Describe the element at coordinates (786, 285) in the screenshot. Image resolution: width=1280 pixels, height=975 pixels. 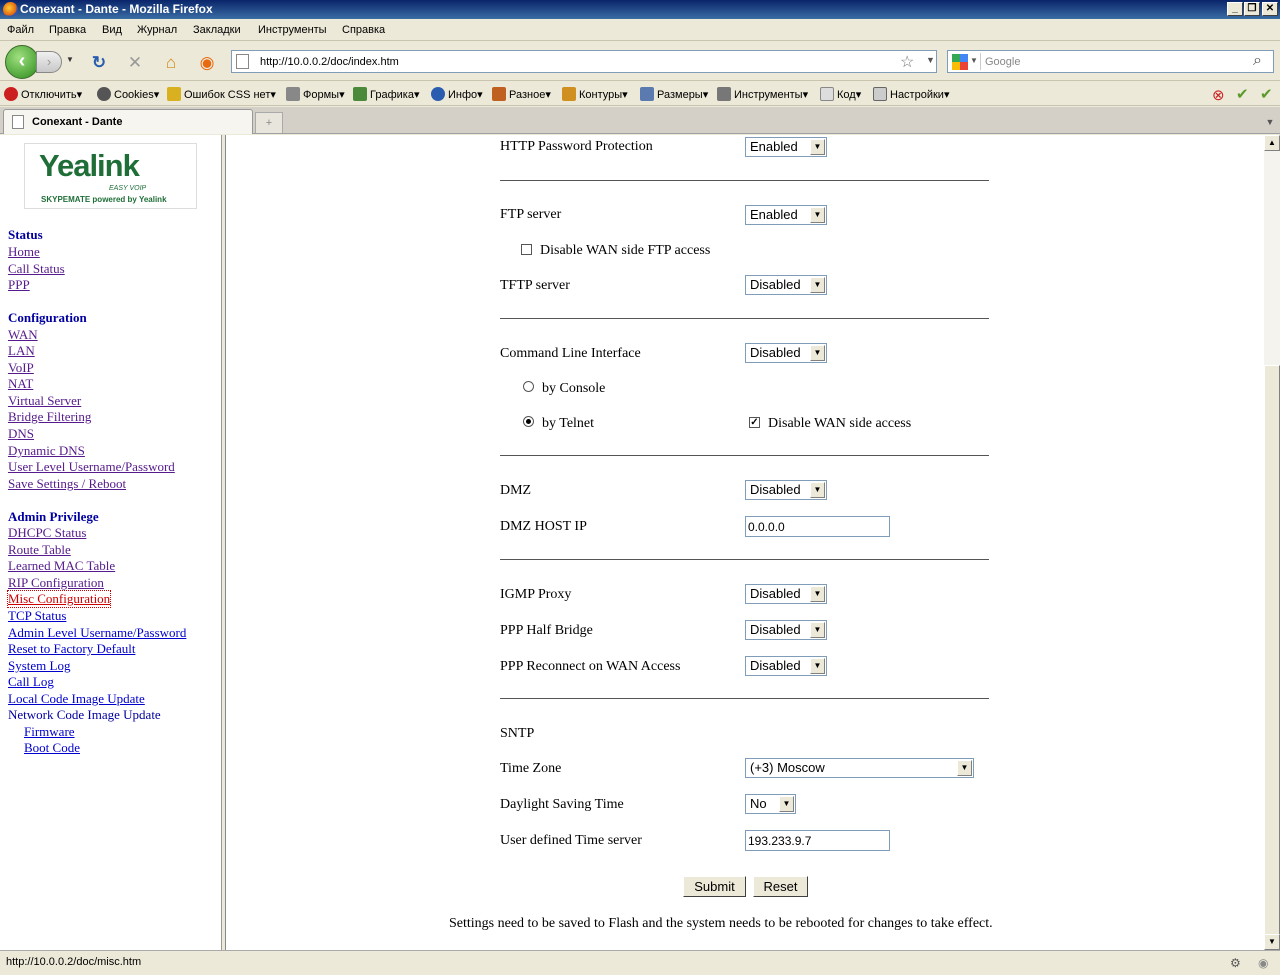
I see `tftp-server-select: Disabled ▼` at that location.